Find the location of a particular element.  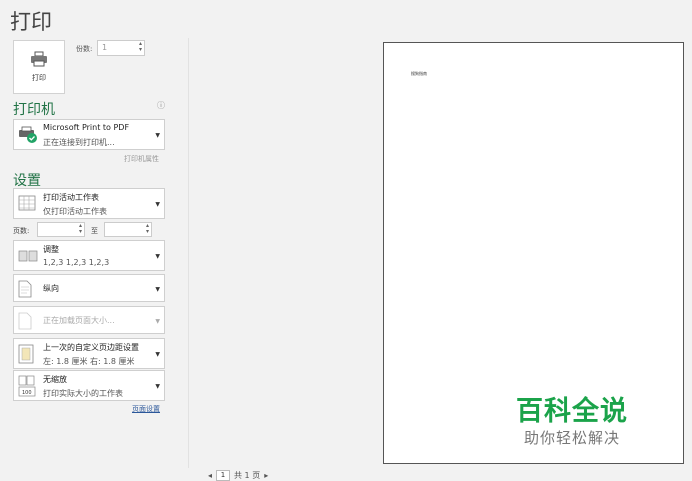

panel-divider is located at coordinates (188, 253).